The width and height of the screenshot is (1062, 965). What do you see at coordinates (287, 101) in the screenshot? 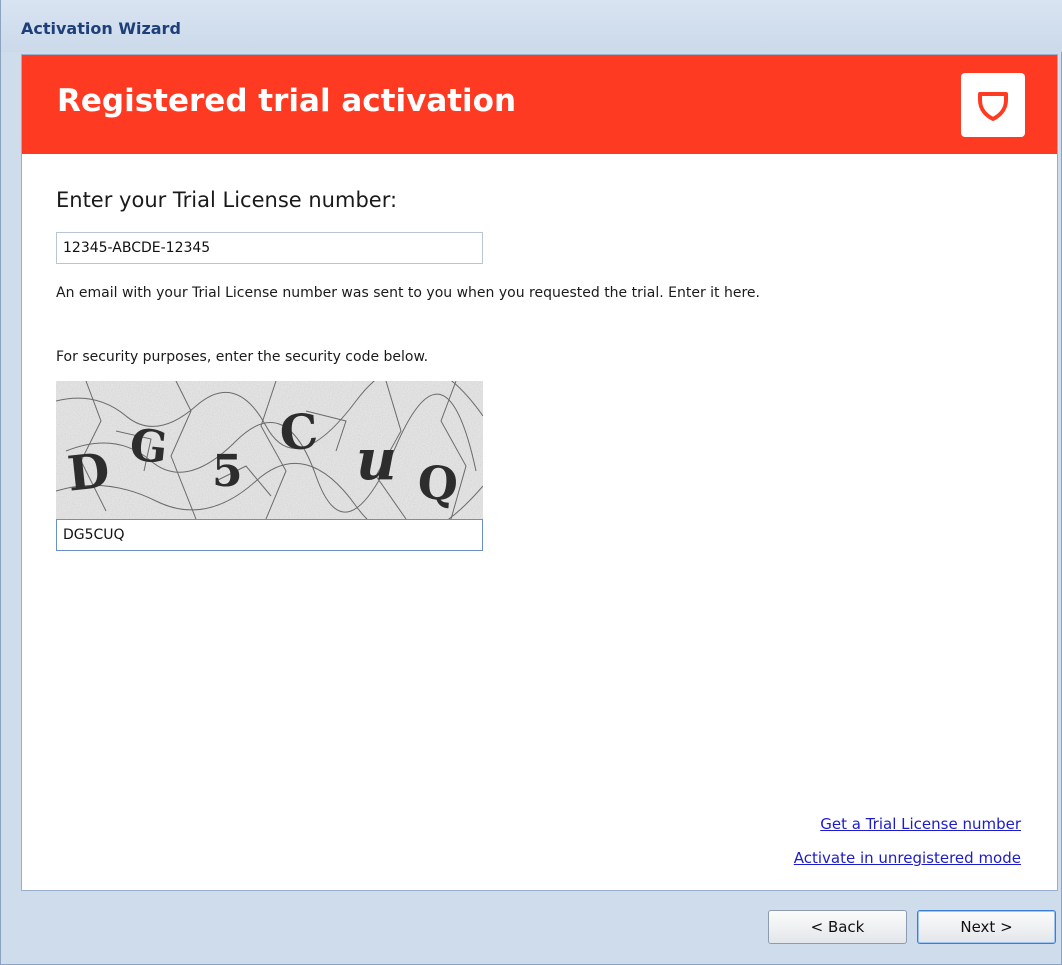
I see `banner-title: Registered trial activation` at bounding box center [287, 101].